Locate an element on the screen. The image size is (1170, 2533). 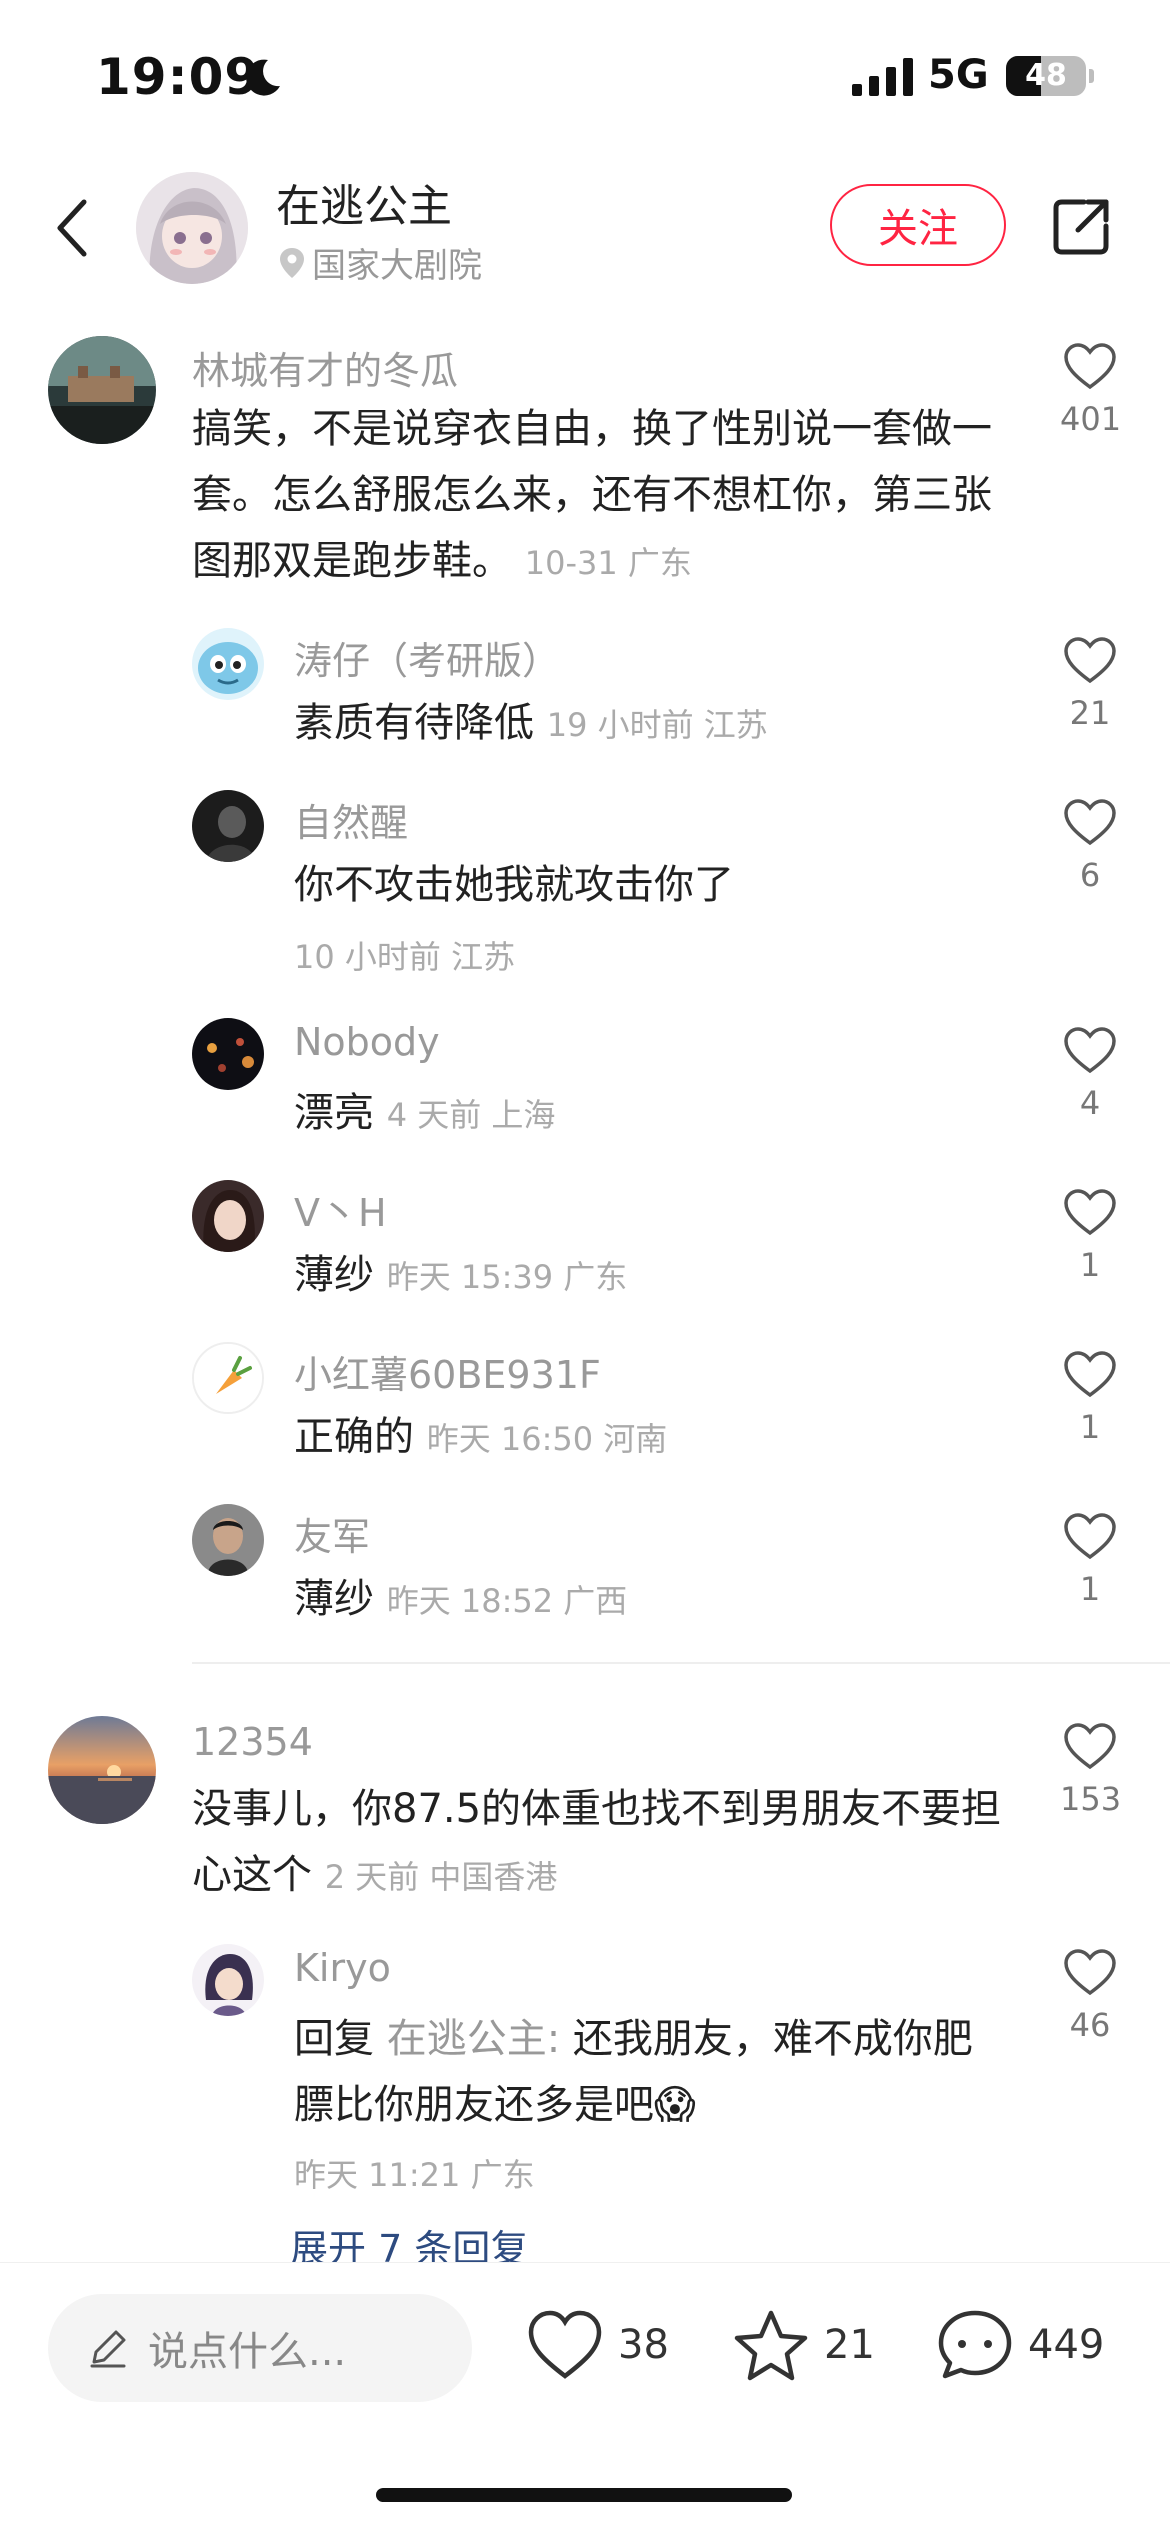
location-icon is located at coordinates (292, 262).